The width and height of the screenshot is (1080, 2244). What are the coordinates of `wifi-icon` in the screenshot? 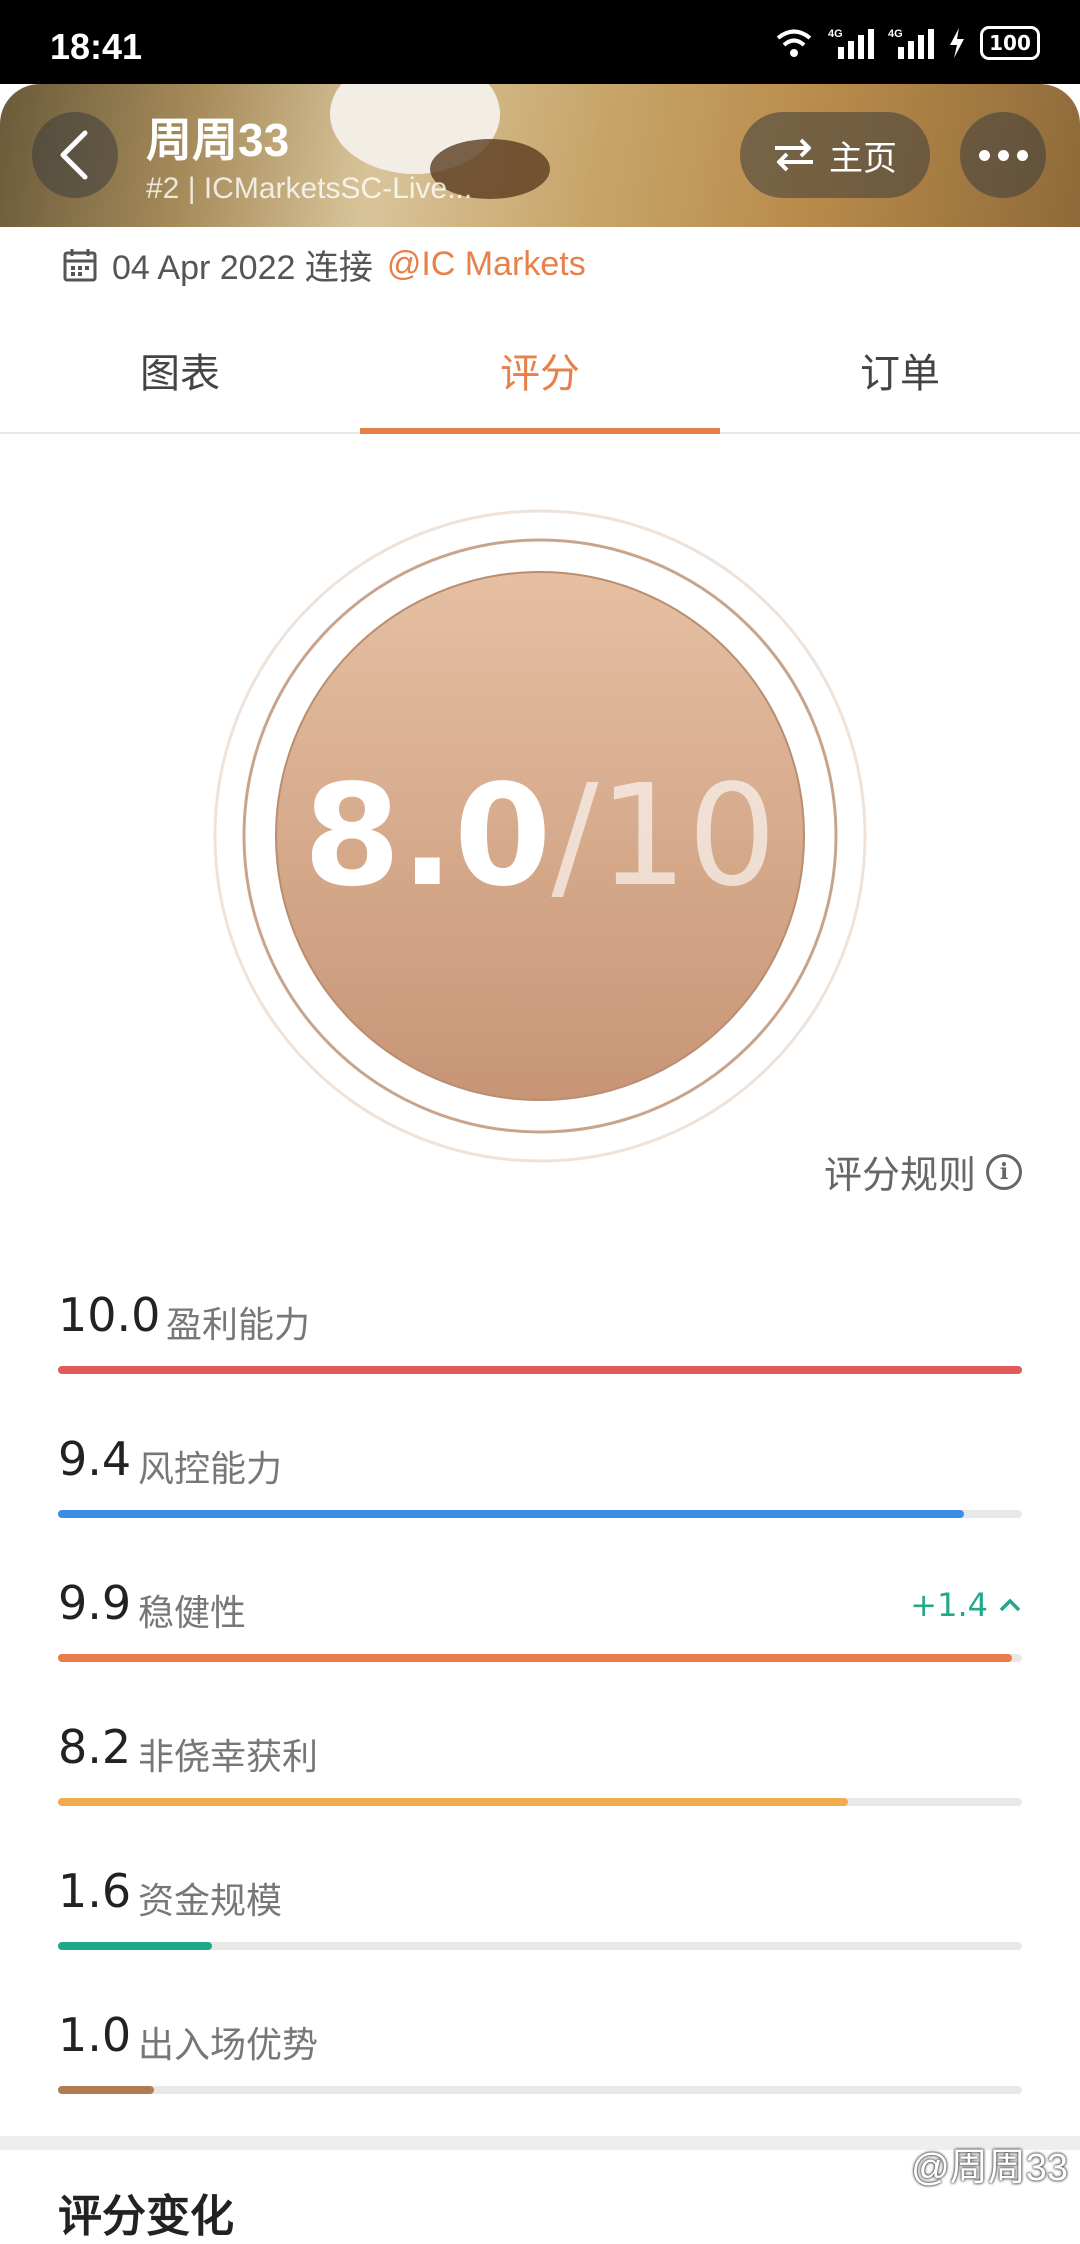 It's located at (794, 43).